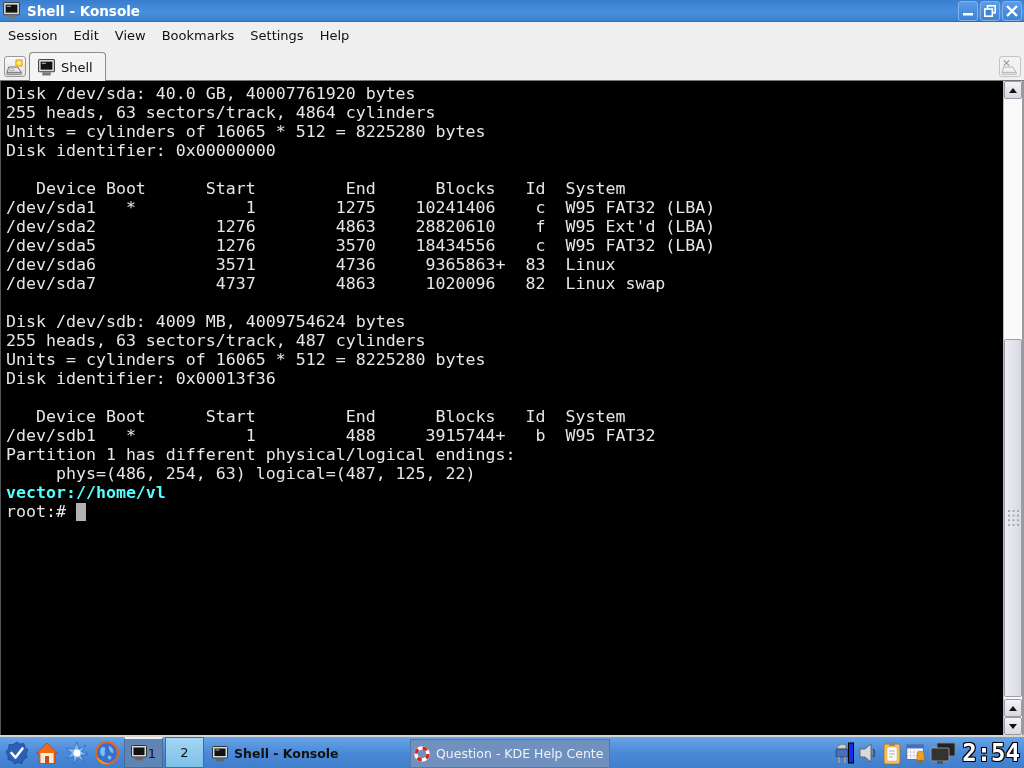  I want to click on house-icon, so click(47, 752).